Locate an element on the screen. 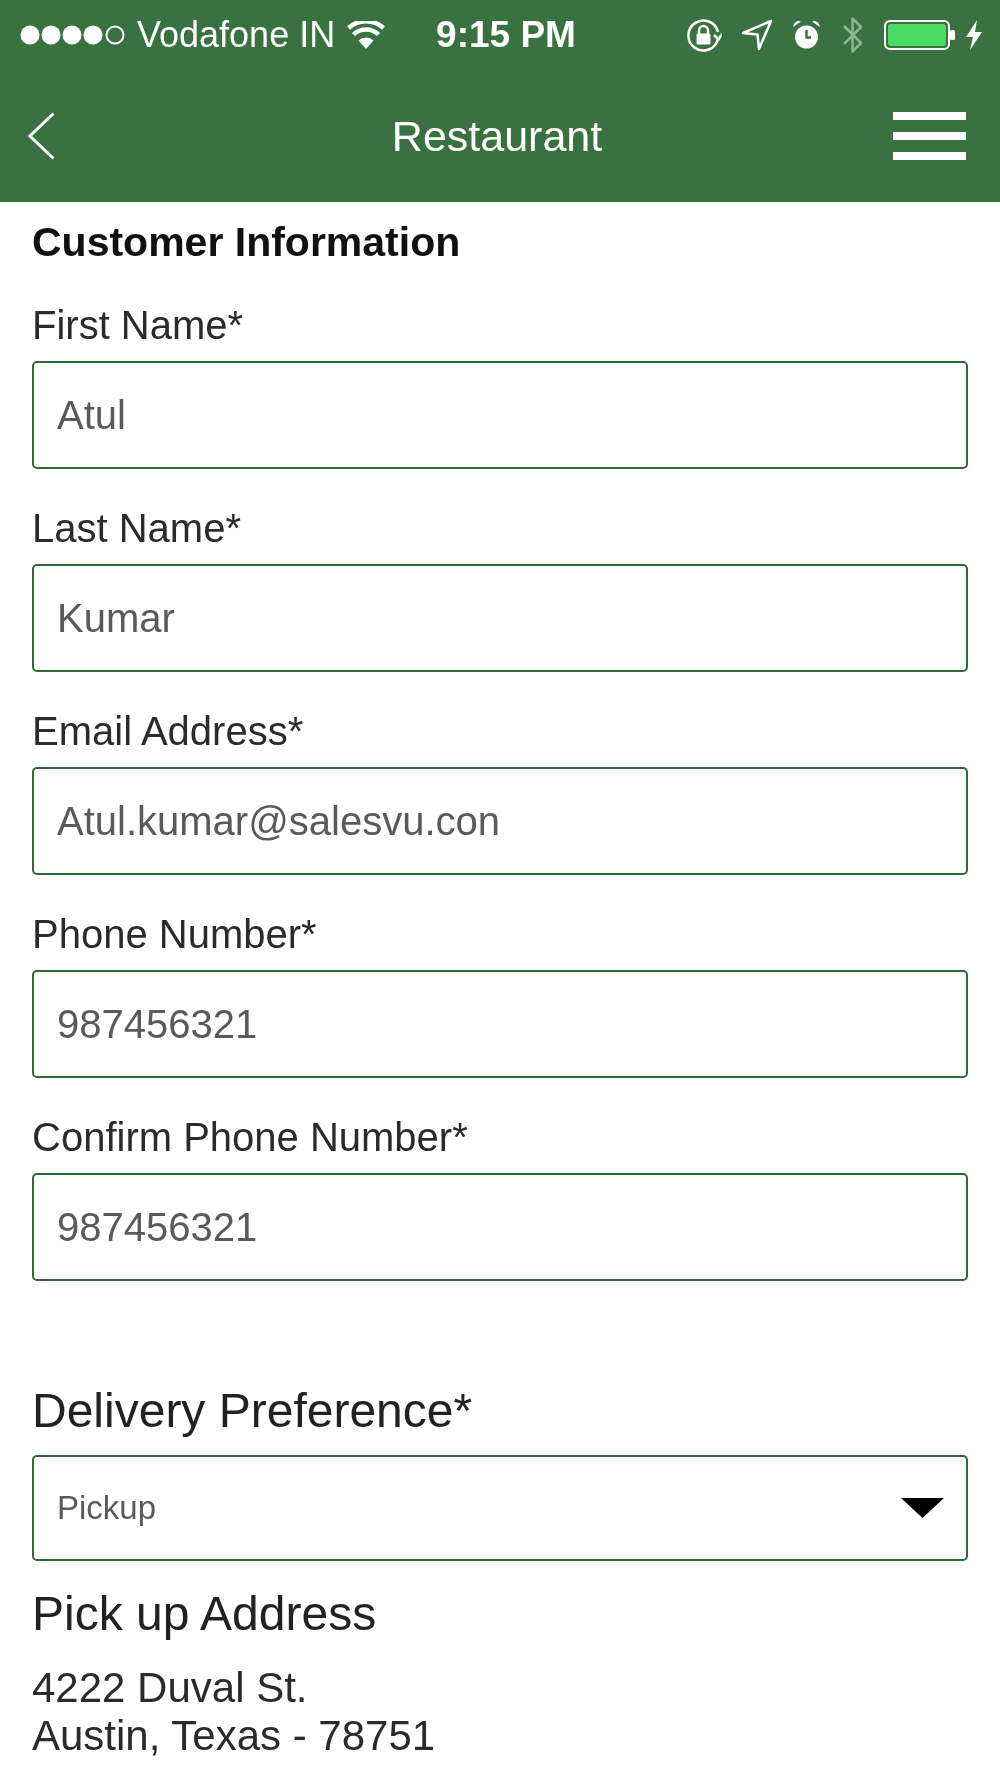 The image size is (1000, 1778). field-label: Phone Number* is located at coordinates (175, 934).